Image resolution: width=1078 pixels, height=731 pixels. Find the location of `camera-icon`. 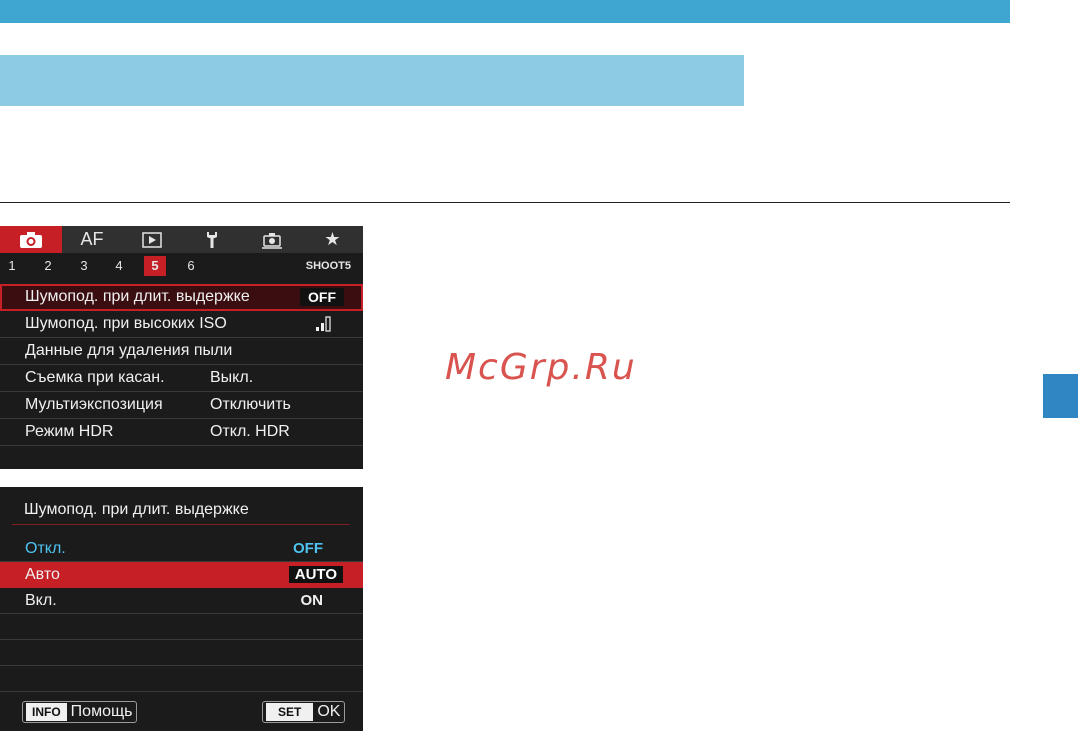

camera-icon is located at coordinates (31, 239).